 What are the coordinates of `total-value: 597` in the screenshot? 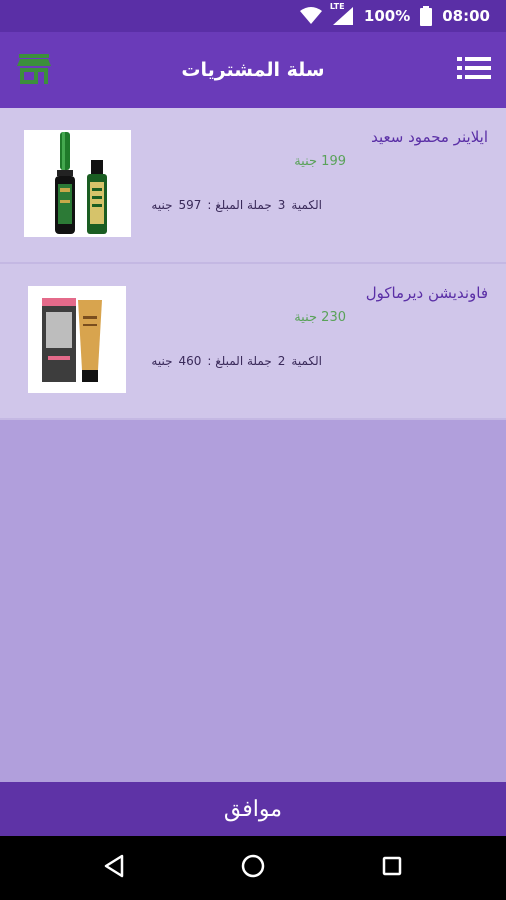 It's located at (190, 205).